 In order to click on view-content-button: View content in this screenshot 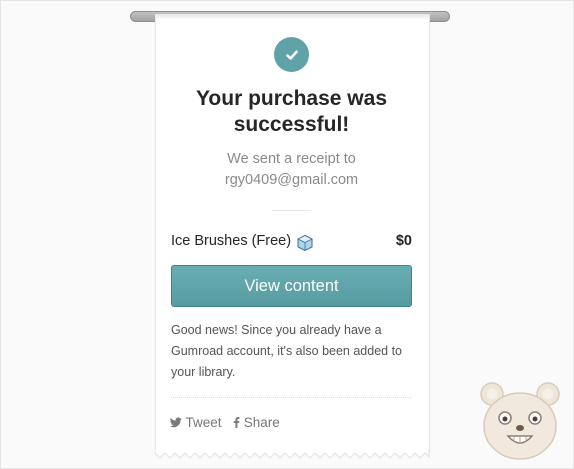, I will do `click(291, 286)`.